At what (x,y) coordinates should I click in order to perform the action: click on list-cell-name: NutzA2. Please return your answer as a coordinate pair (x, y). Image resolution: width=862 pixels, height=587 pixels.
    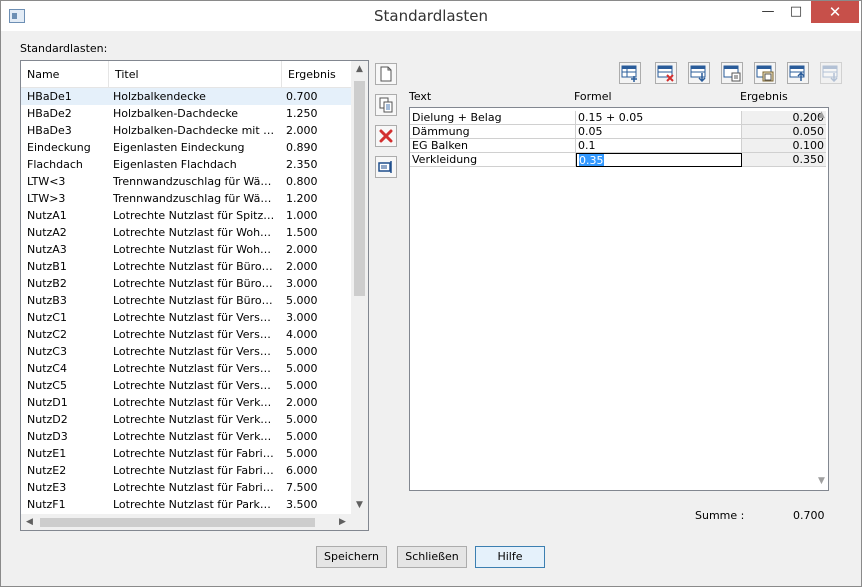
    Looking at the image, I should click on (47, 232).